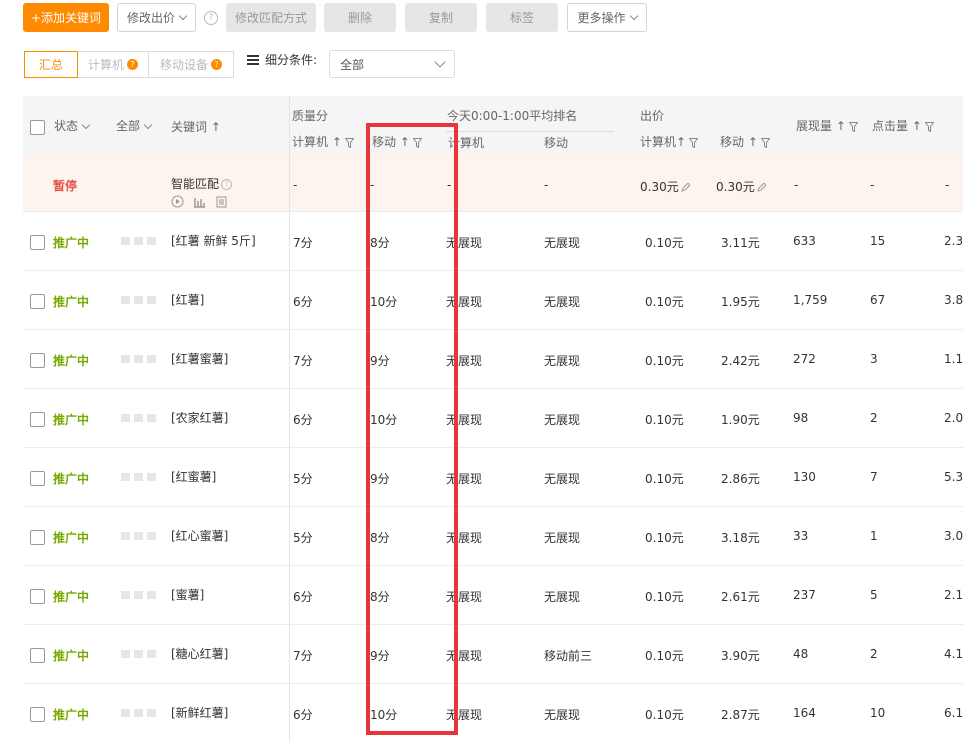  I want to click on row-divider, so click(493, 270).